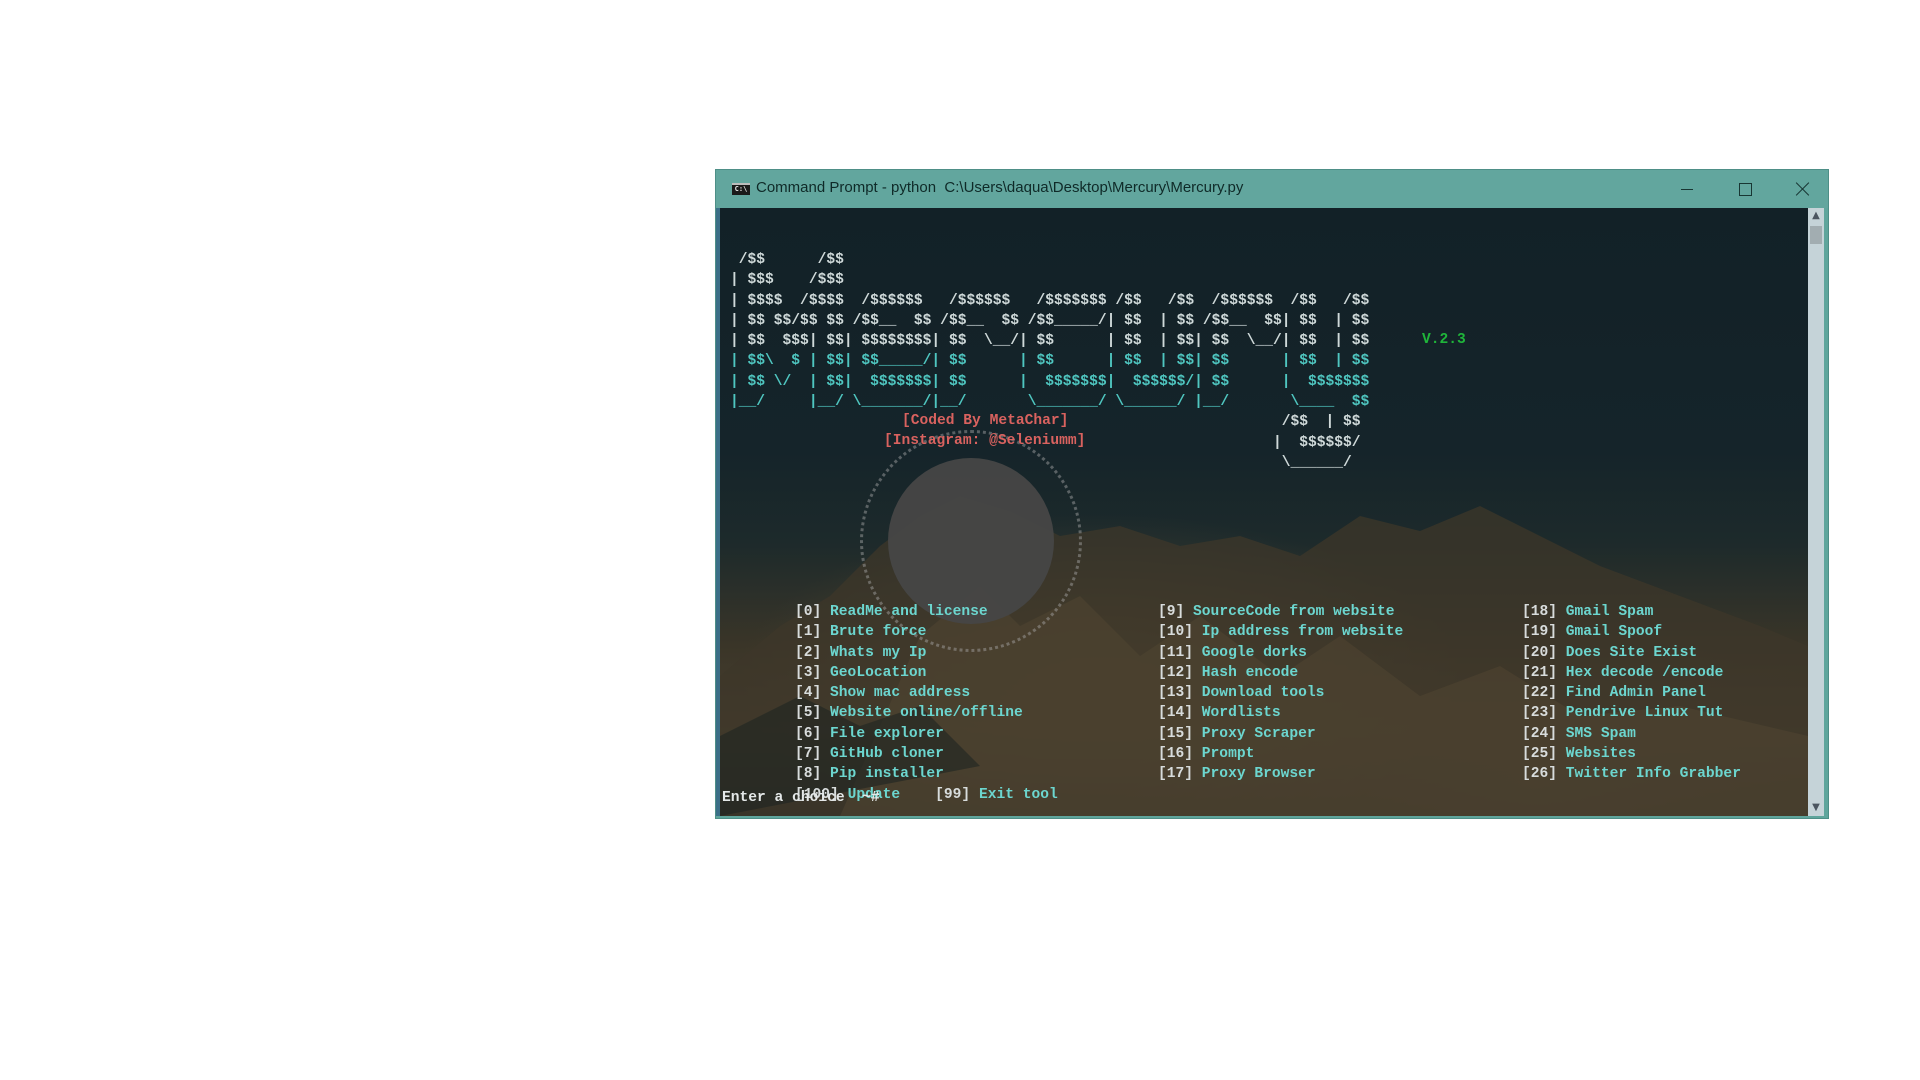 This screenshot has width=1920, height=1080. I want to click on menu-item-label: GitHub cloner, so click(887, 754).